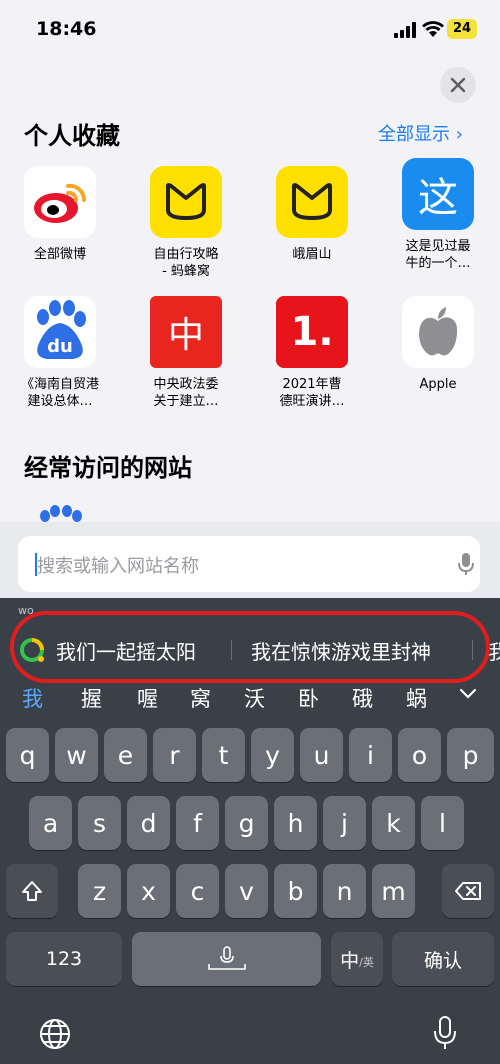 This screenshot has width=500, height=1064. I want to click on key-k: k, so click(393, 823).